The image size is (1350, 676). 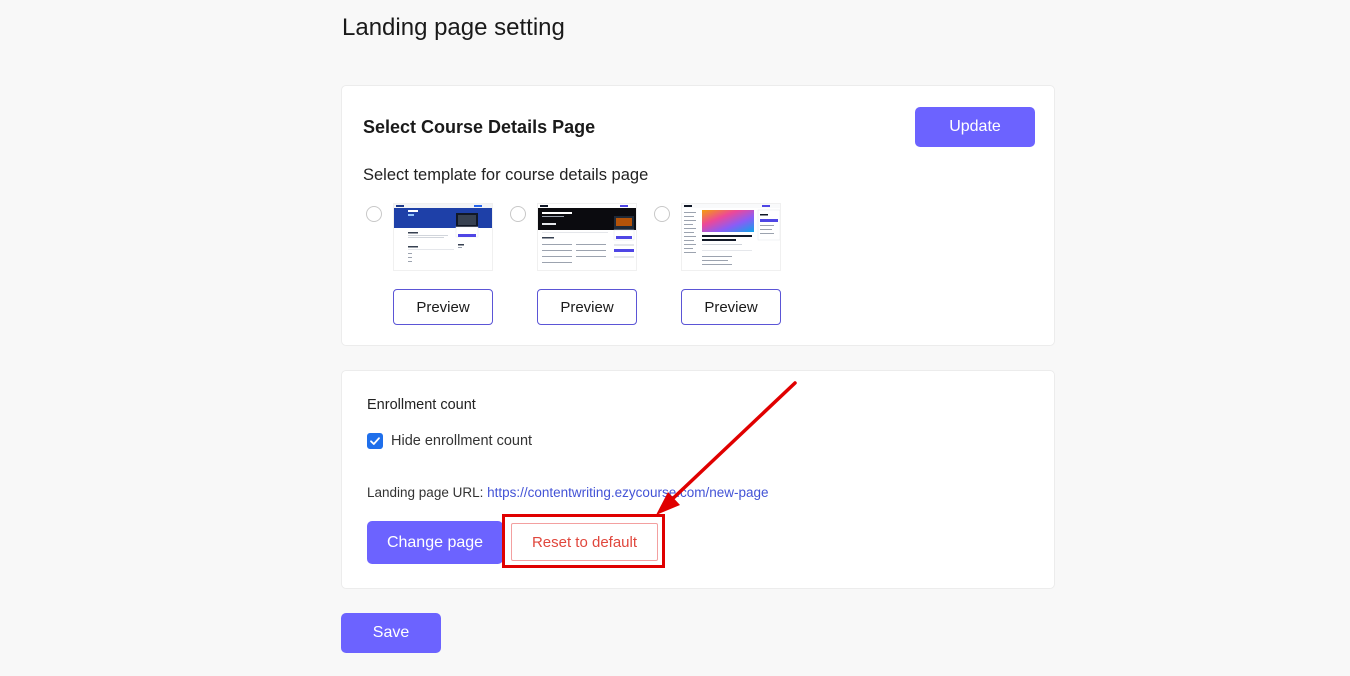 What do you see at coordinates (421, 405) in the screenshot?
I see `enrollment-count-label: Enrollment count` at bounding box center [421, 405].